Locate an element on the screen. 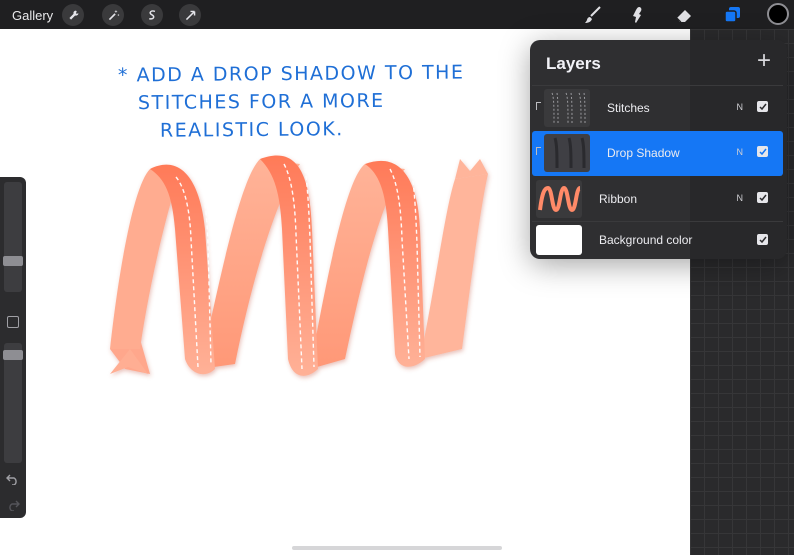  opacity-thumb is located at coordinates (13, 355).